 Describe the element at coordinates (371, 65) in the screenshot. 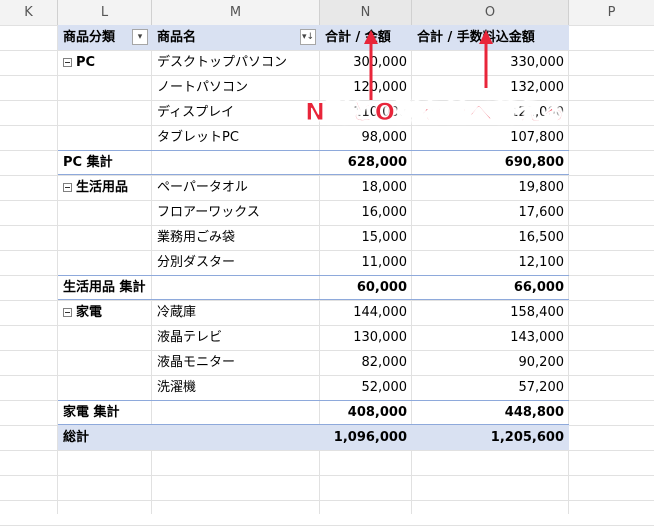

I see `arrow-to-column-n` at that location.